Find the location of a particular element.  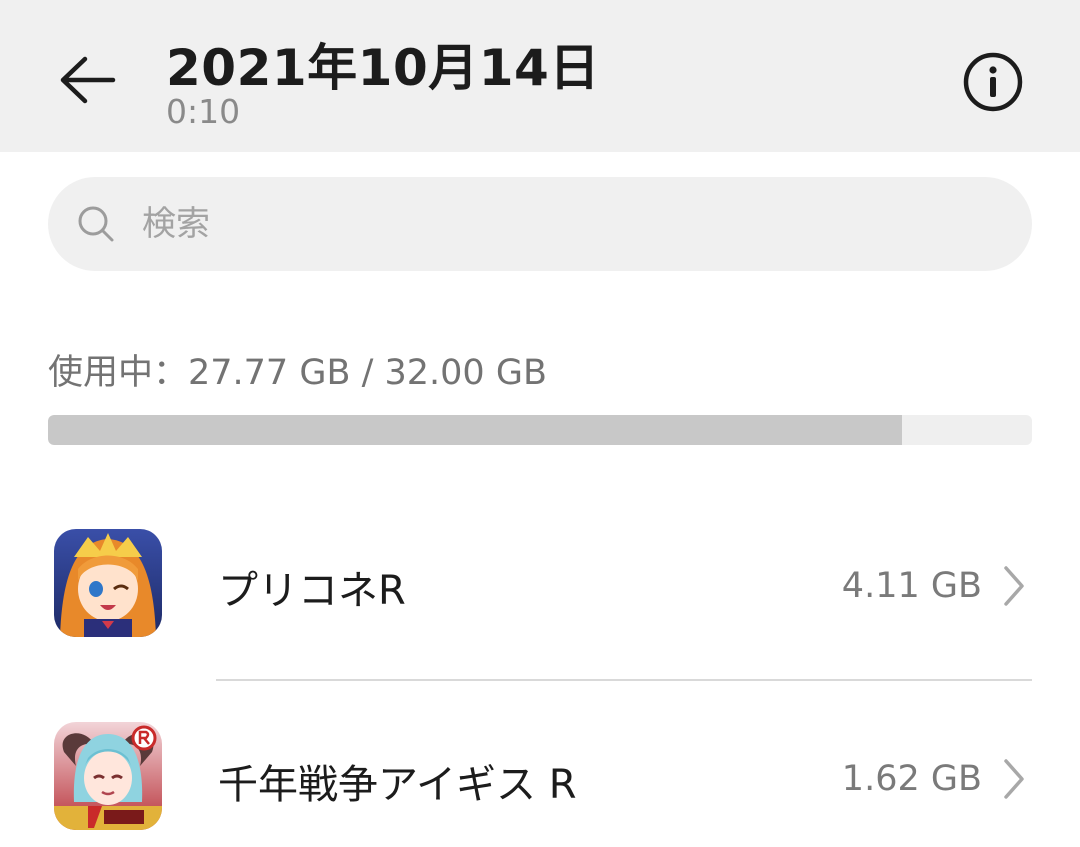

info-circle-icon is located at coordinates (993, 82).